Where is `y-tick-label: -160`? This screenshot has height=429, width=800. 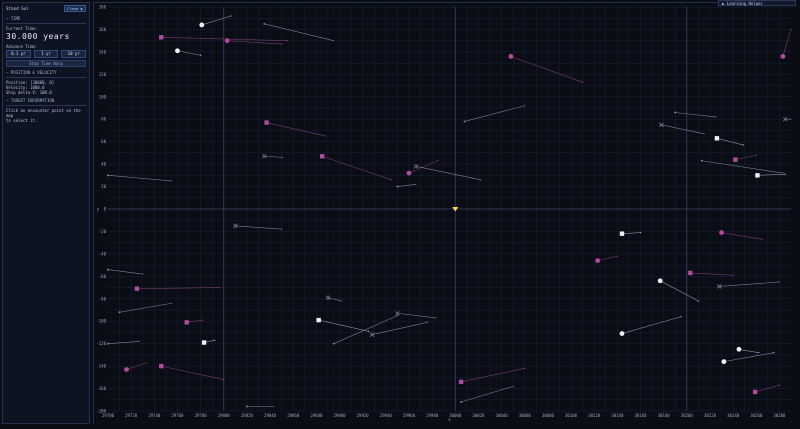
y-tick-label: -160 is located at coordinates (101, 388).